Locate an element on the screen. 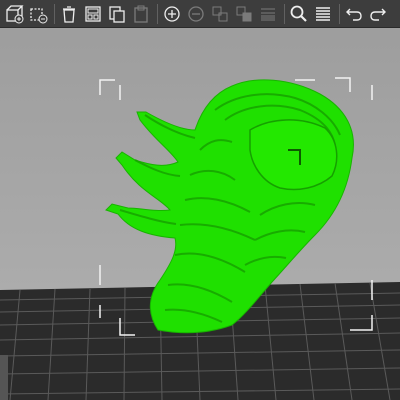 The image size is (400, 400). split-parts-icon is located at coordinates (244, 13).